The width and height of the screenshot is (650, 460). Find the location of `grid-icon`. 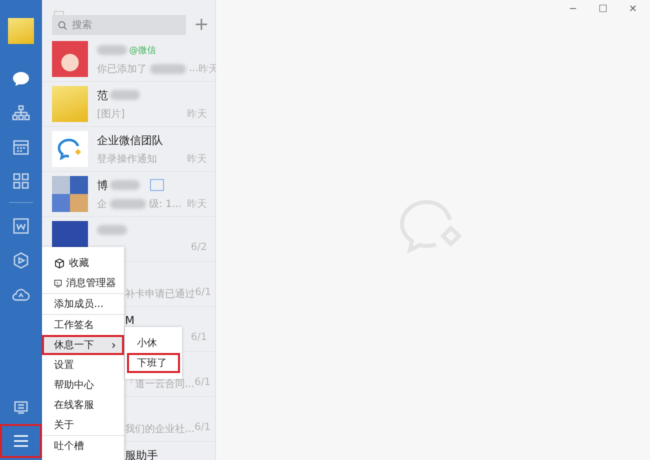

grid-icon is located at coordinates (21, 181).